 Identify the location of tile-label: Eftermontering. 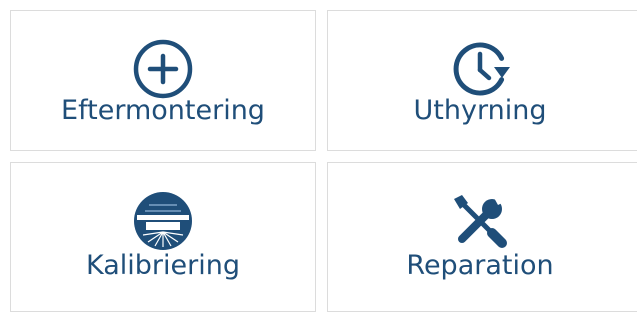
(163, 110).